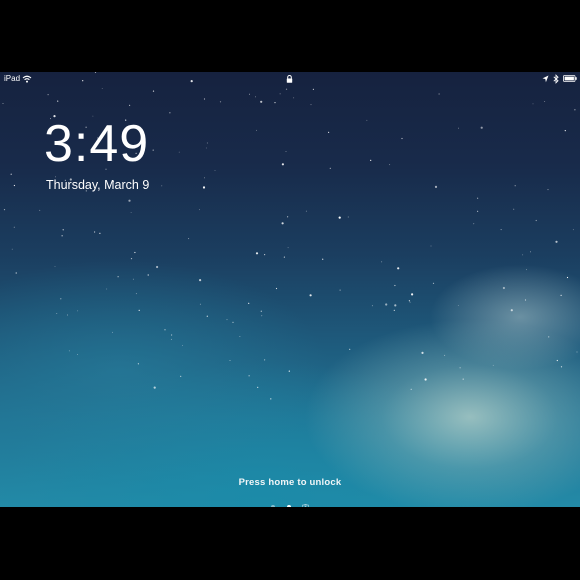 Image resolution: width=580 pixels, height=580 pixels. I want to click on lock-screen-time: 3:49, so click(97, 144).